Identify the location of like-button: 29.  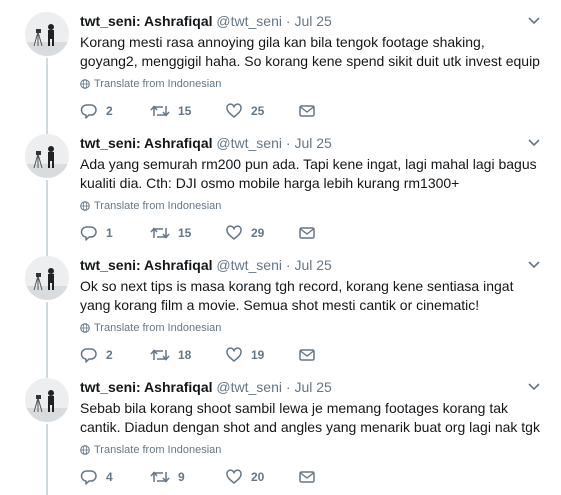
(244, 233).